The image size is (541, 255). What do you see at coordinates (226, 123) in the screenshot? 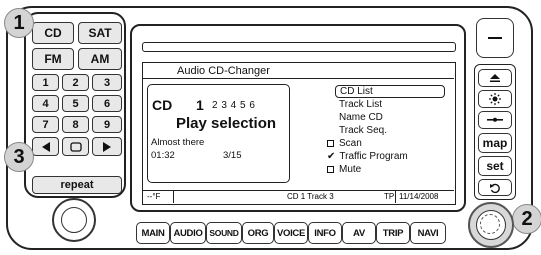
I see `play-selection-heading: Play selection` at bounding box center [226, 123].